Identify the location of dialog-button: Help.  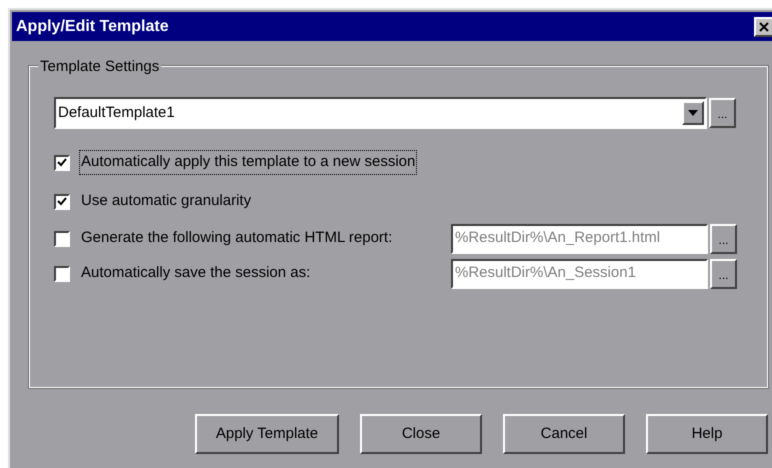
(707, 434).